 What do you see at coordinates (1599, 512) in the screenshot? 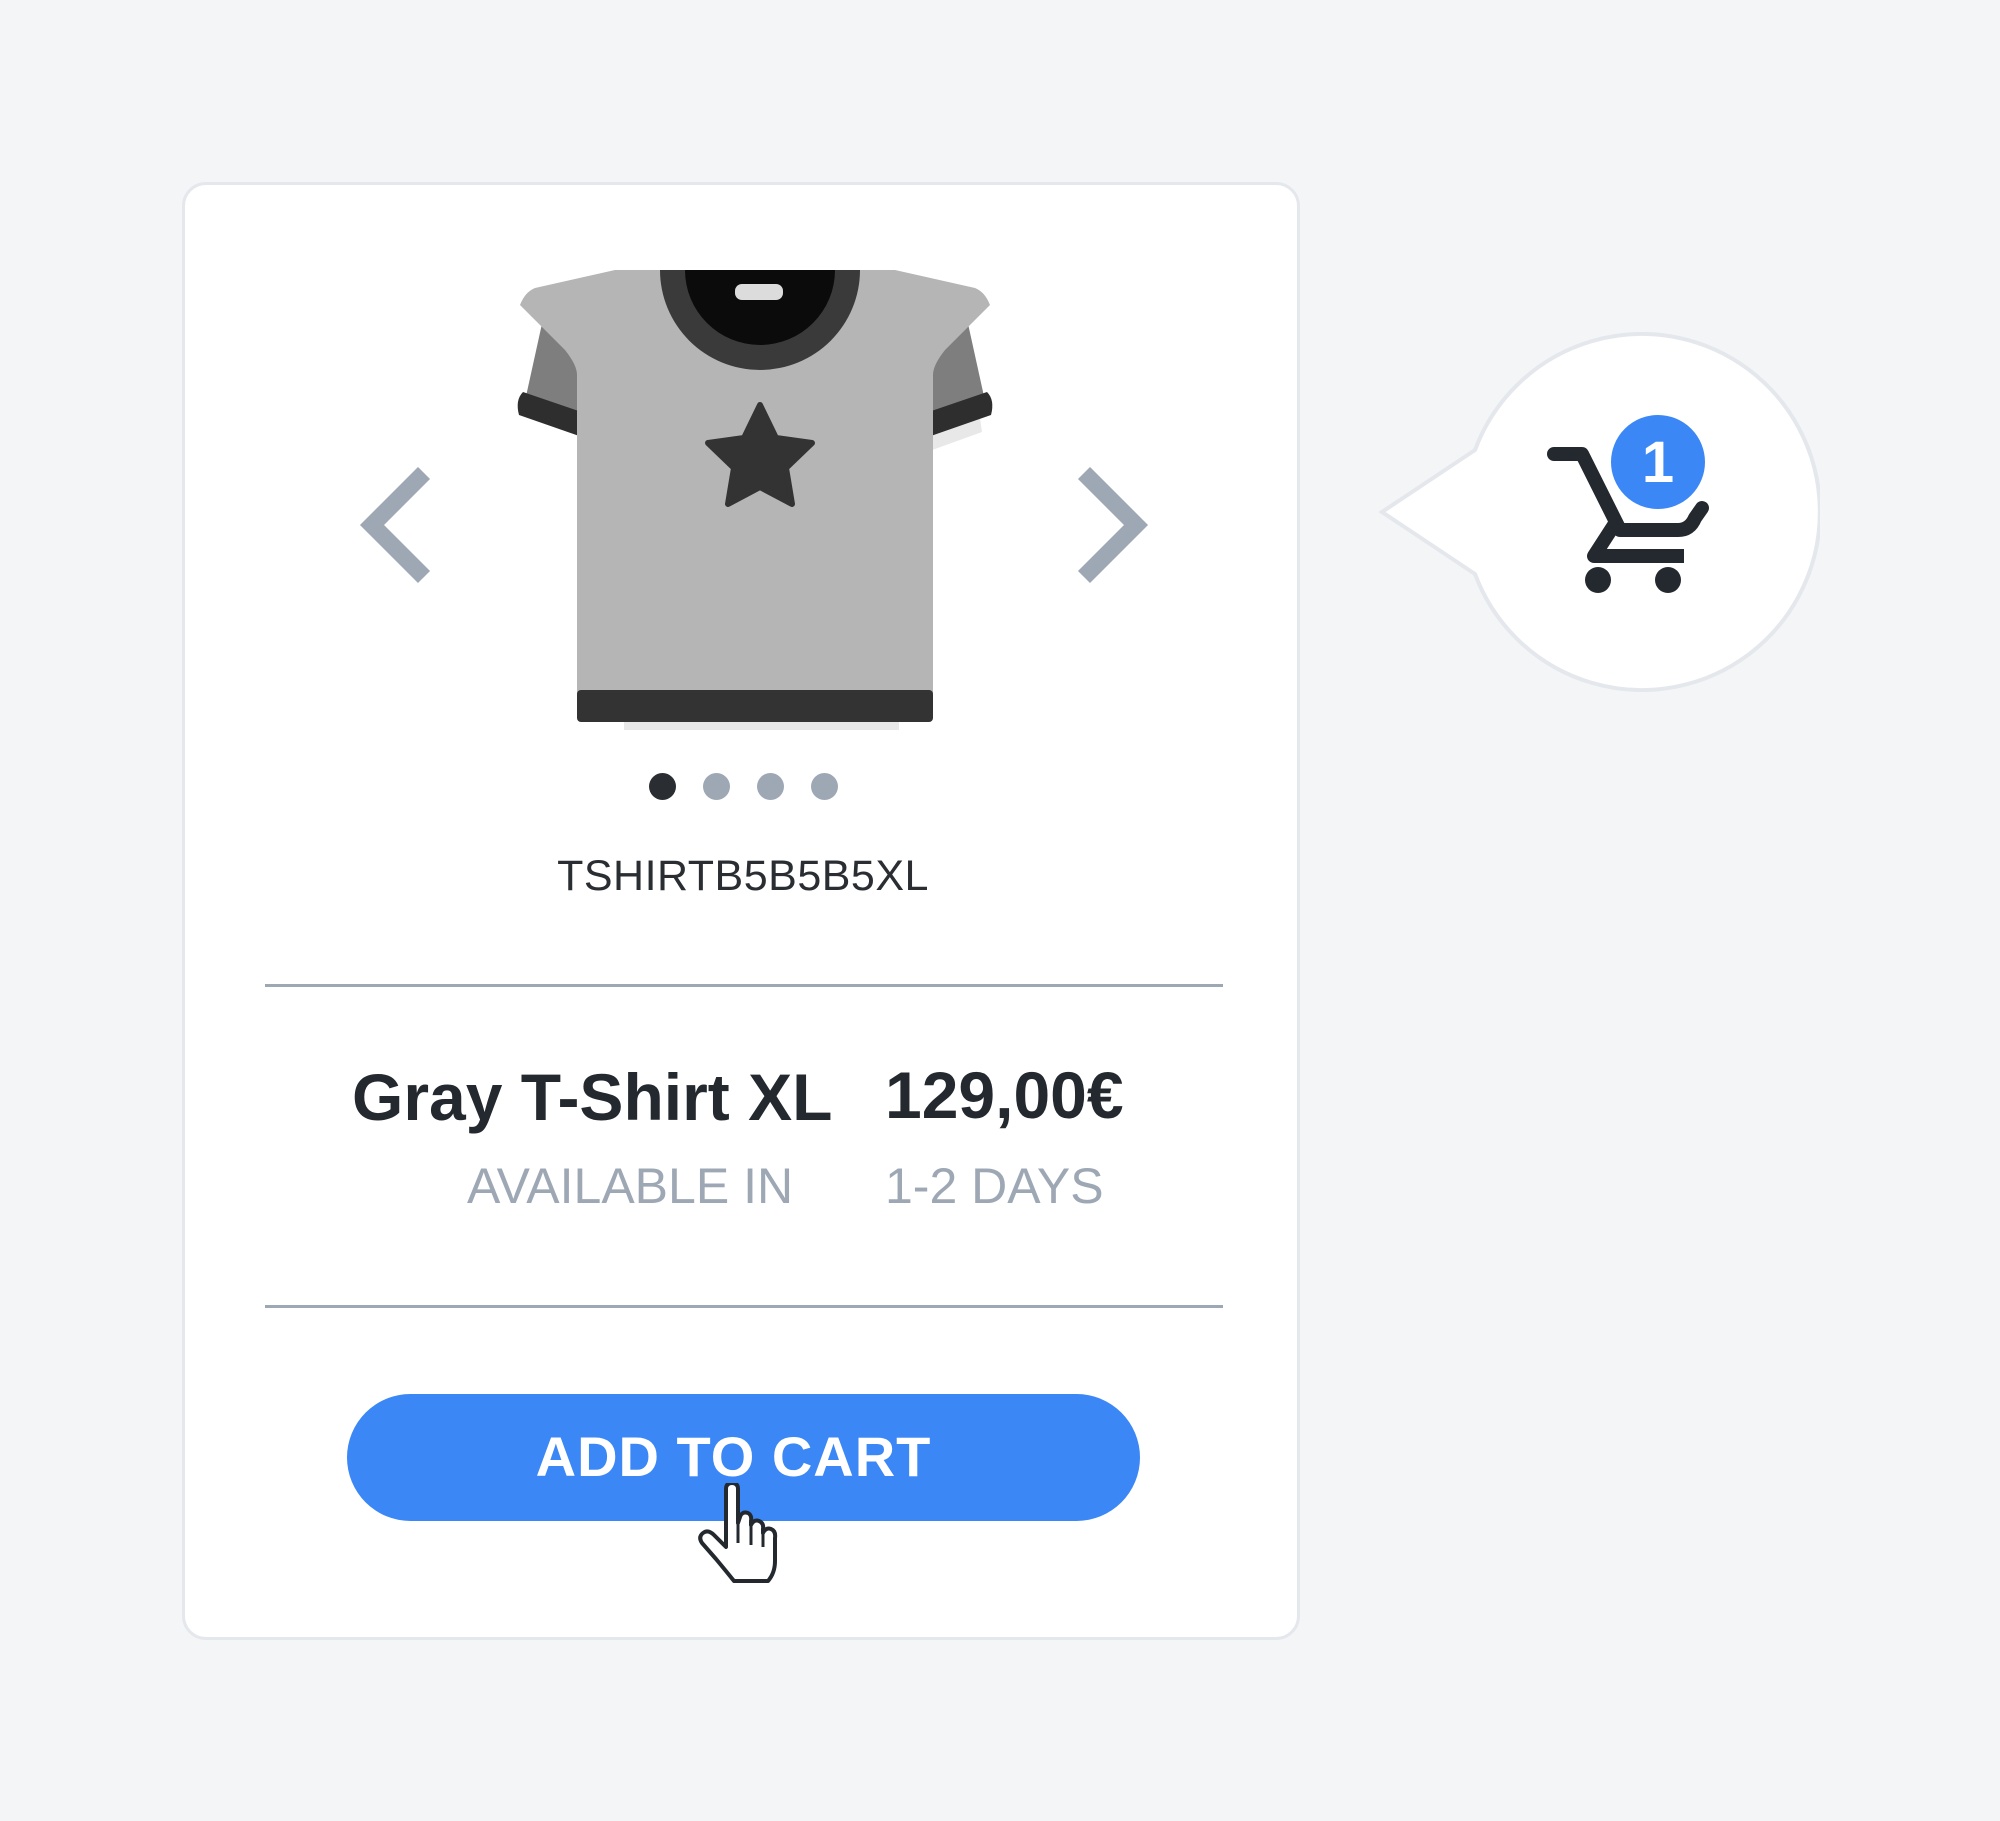
I see `cart-bubble: 1` at bounding box center [1599, 512].